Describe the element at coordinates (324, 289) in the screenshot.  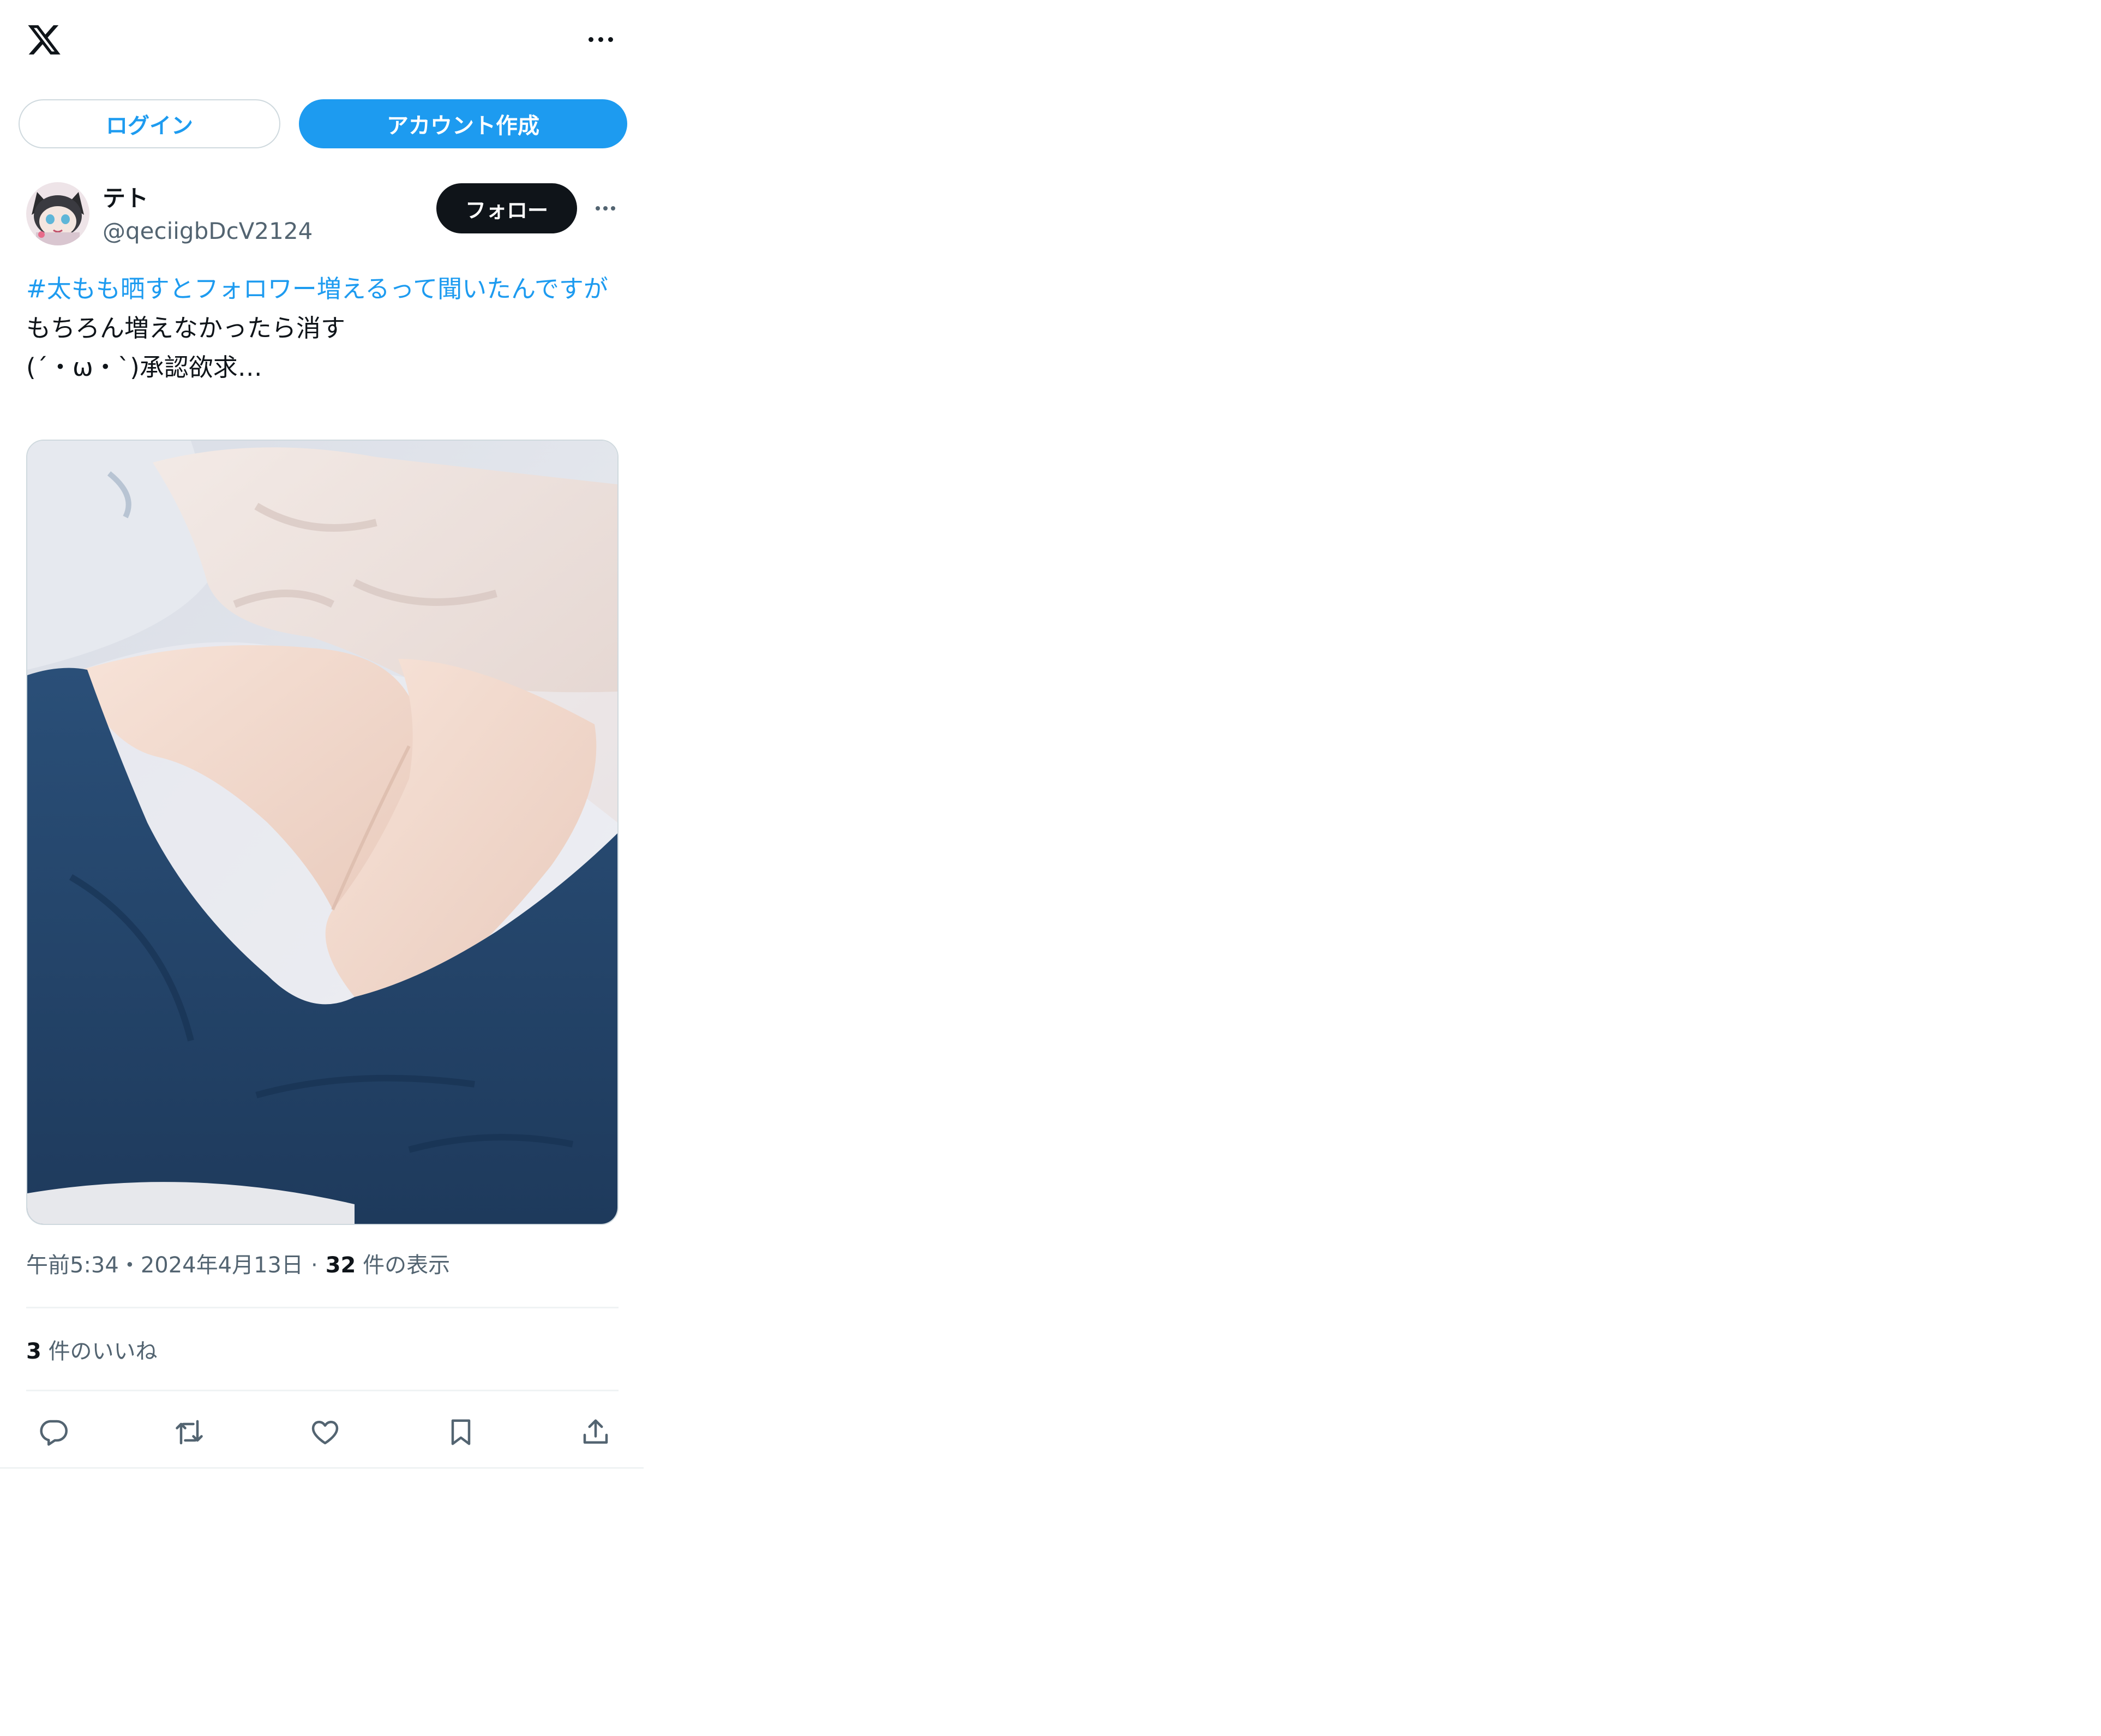
I see `hashtag-link: #太もも晒すとフォロワー増えるって聞いたんですが` at that location.